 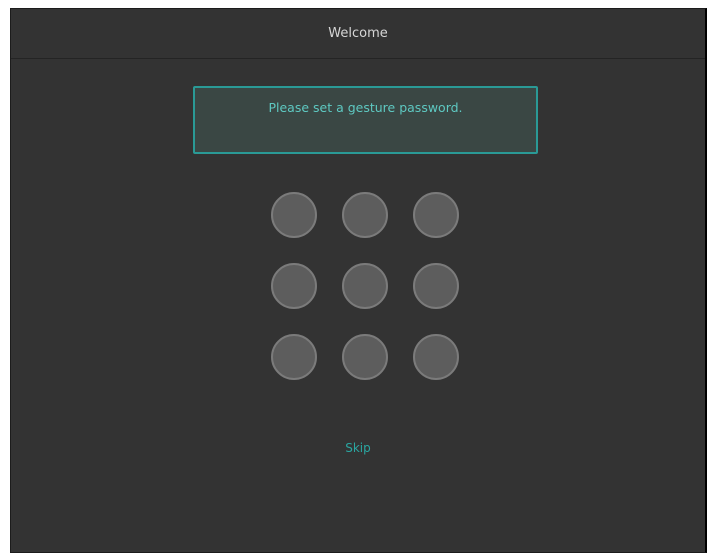 I want to click on window-title: Welcome, so click(x=358, y=34).